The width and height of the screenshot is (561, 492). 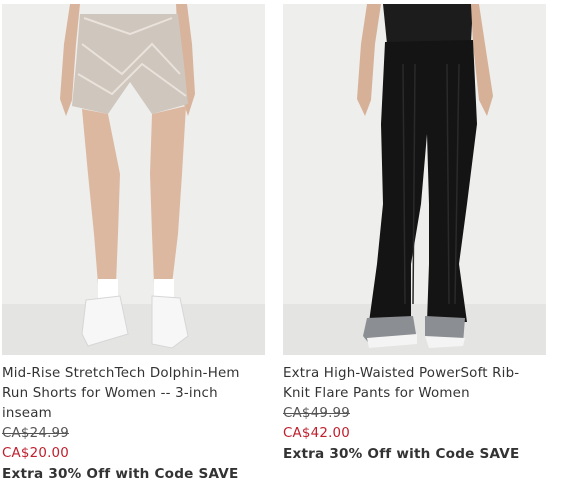 What do you see at coordinates (316, 413) in the screenshot?
I see `original-price: CA$49.99` at bounding box center [316, 413].